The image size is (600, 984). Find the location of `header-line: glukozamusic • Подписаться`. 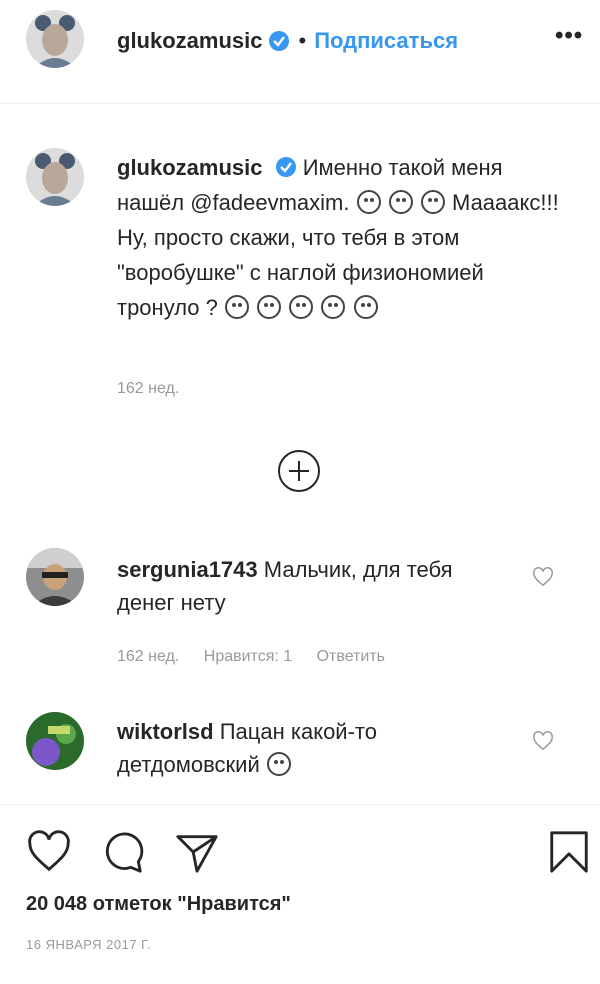

header-line: glukozamusic • Подписаться is located at coordinates (287, 41).